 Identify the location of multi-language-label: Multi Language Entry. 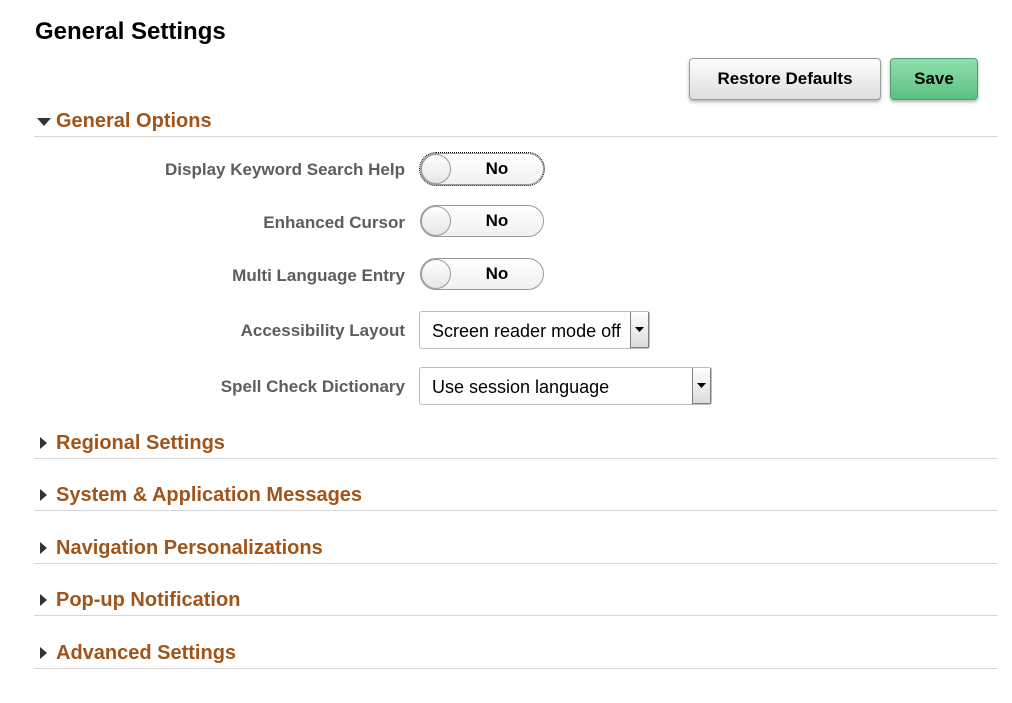
(318, 275).